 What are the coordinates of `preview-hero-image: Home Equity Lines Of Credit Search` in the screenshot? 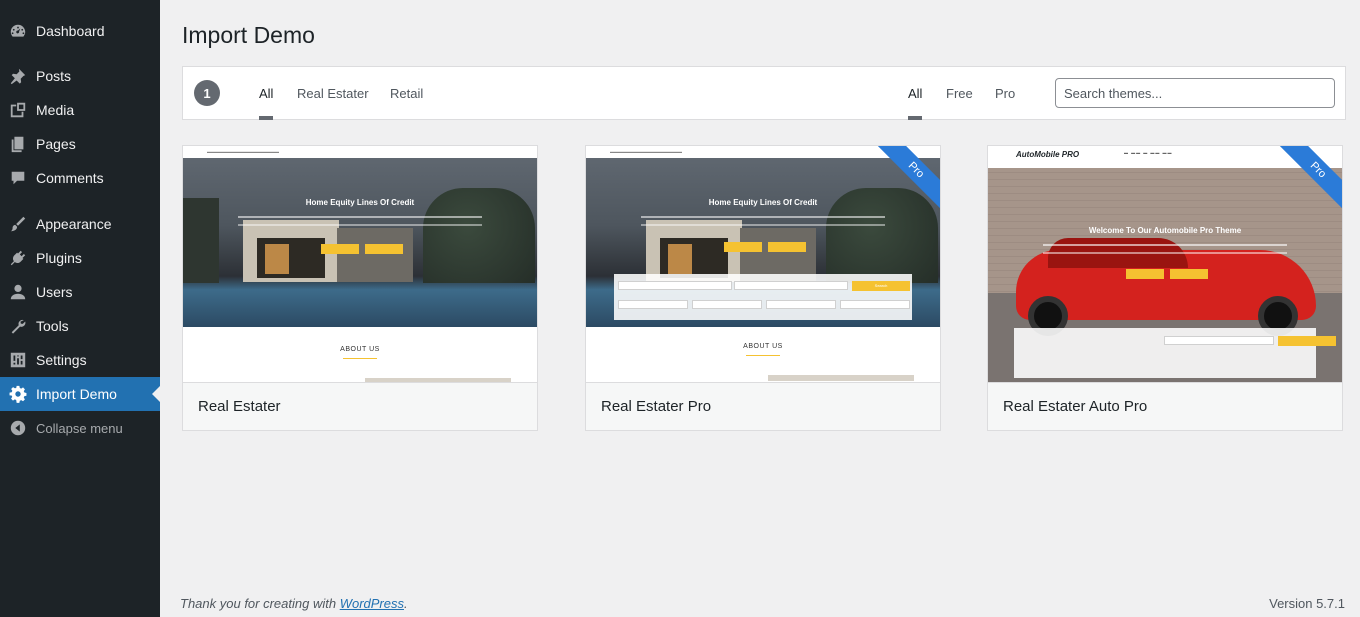 It's located at (763, 242).